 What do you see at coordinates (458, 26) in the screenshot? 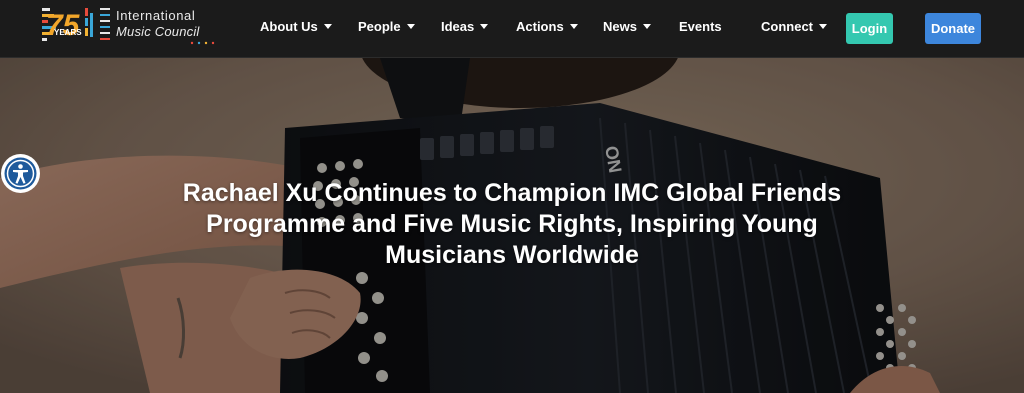
I see `nav-label: Ideas` at bounding box center [458, 26].